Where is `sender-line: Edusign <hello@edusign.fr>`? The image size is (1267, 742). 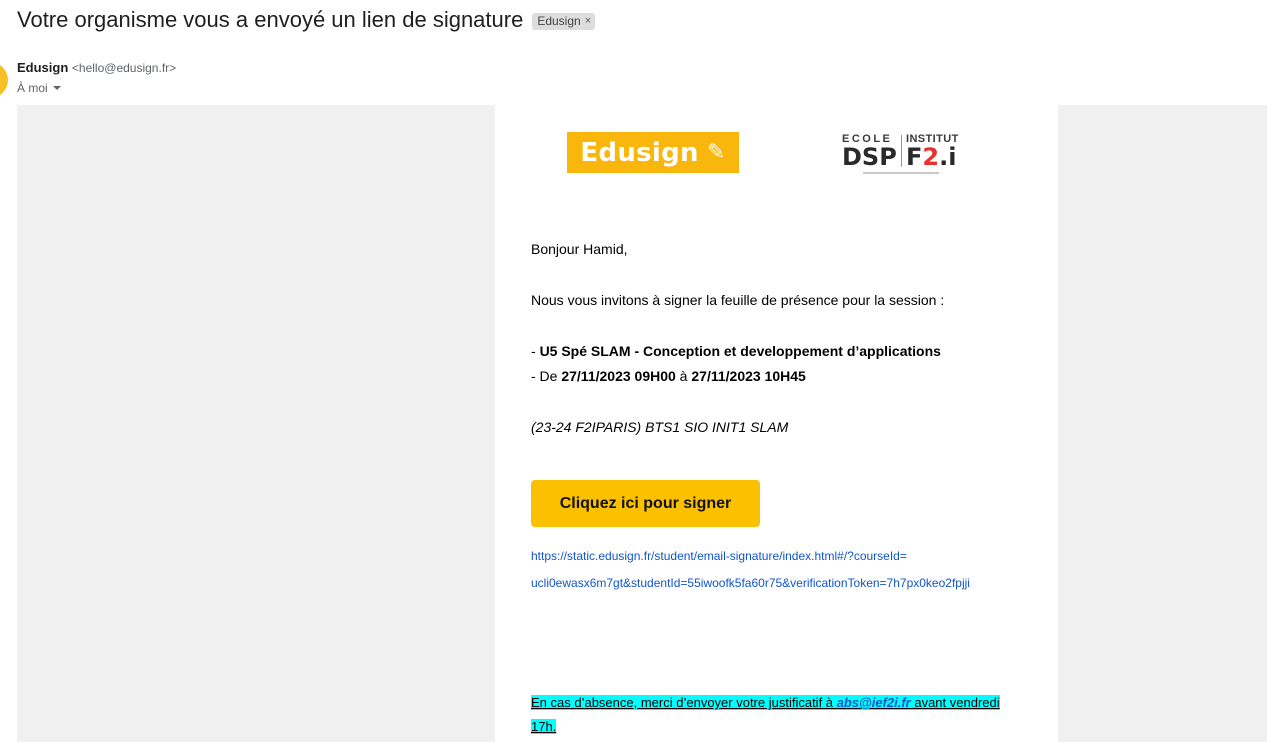 sender-line: Edusign <hello@edusign.fr> is located at coordinates (96, 67).